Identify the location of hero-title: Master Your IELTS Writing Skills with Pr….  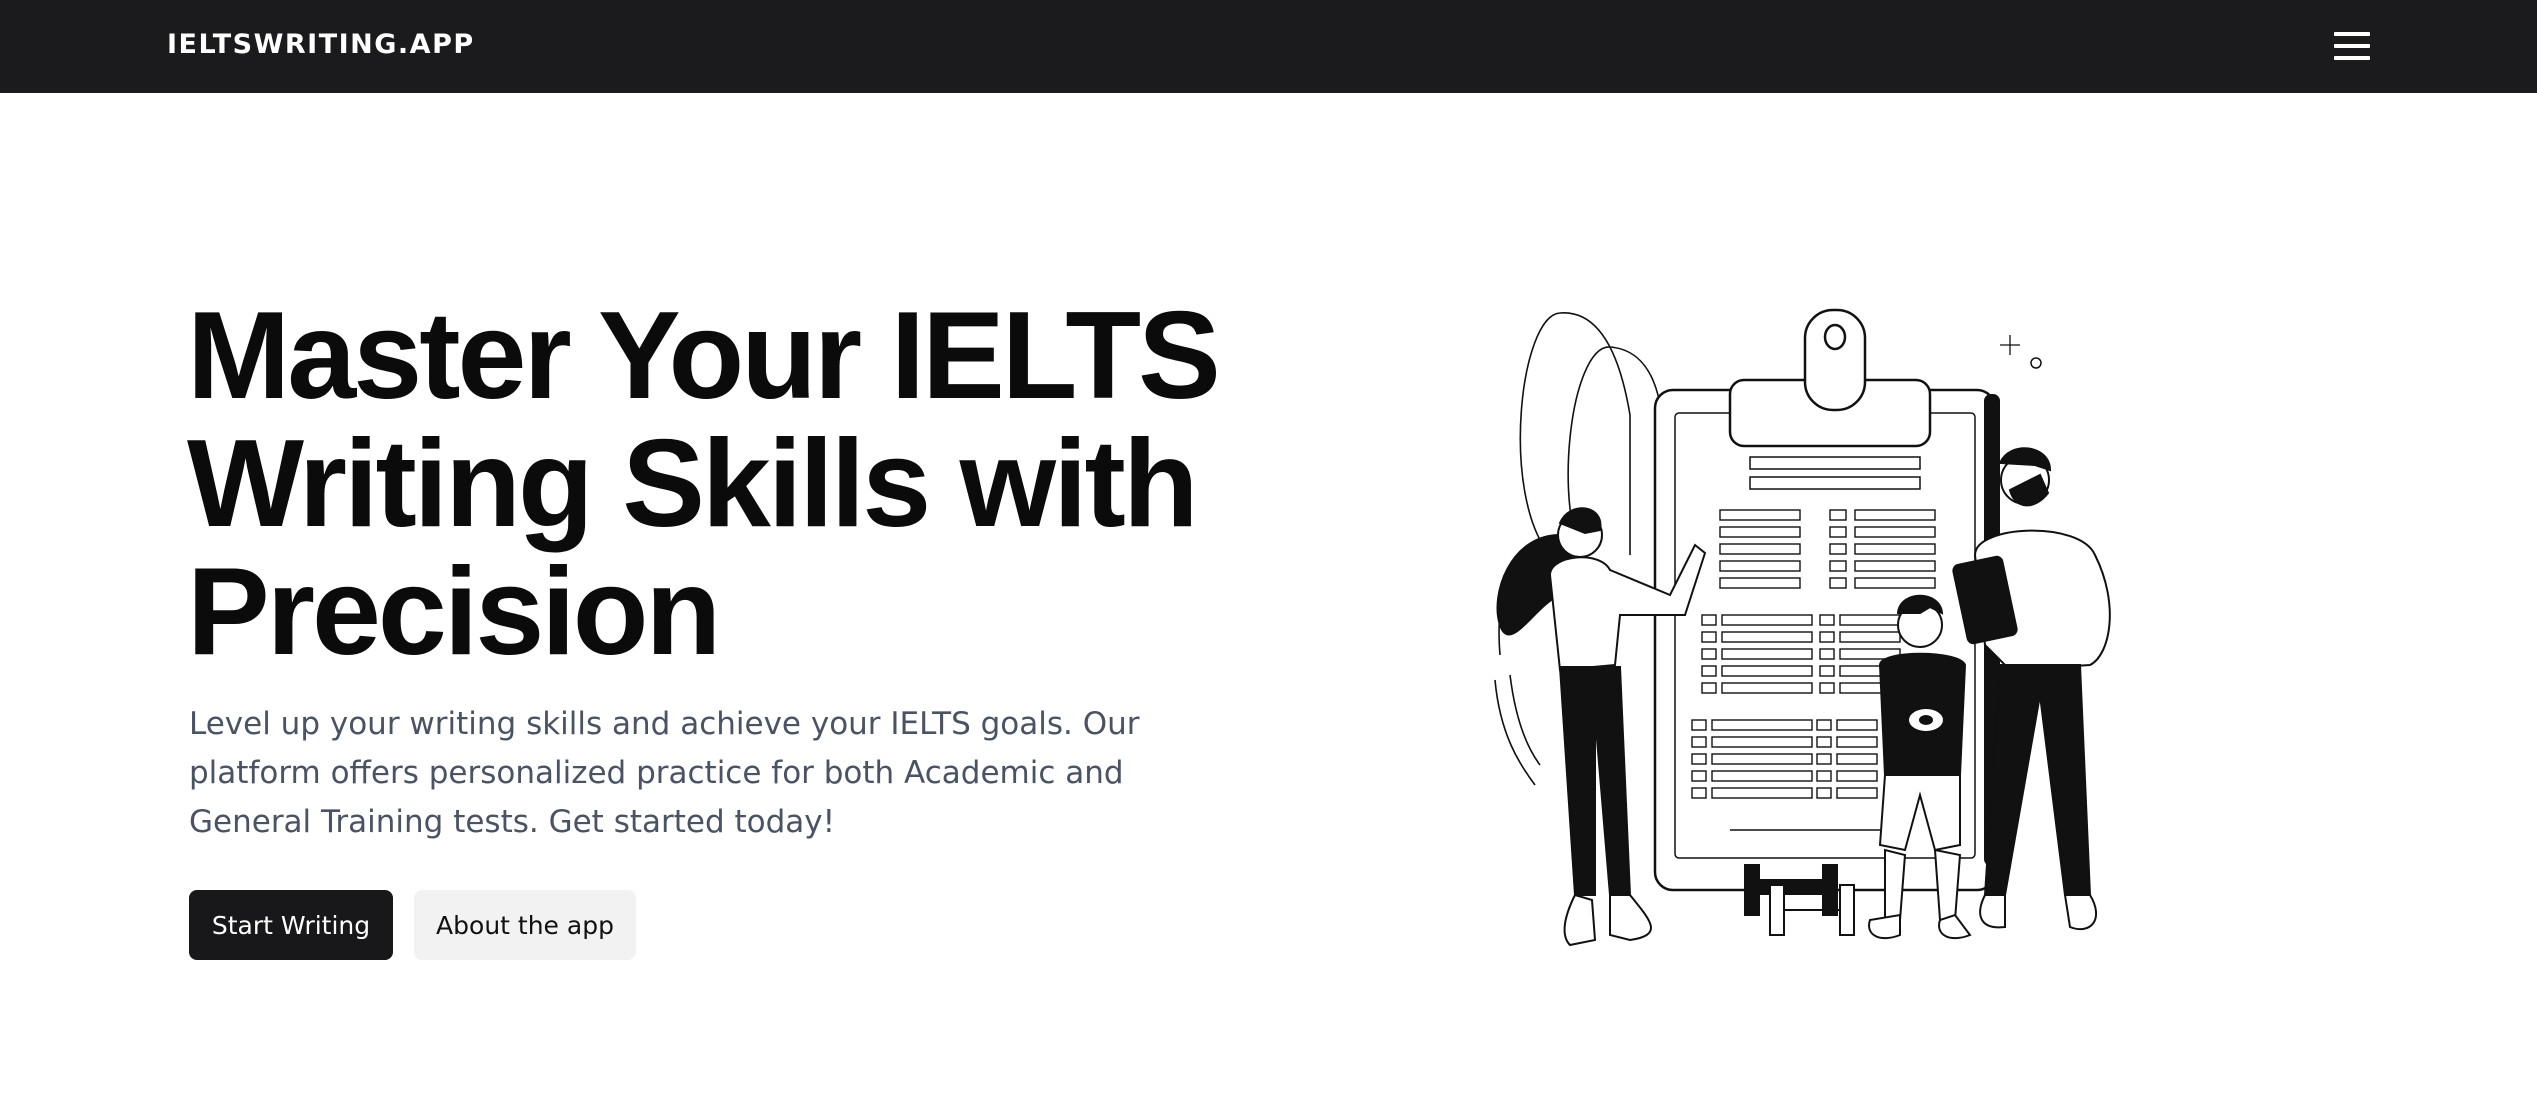
(704, 484).